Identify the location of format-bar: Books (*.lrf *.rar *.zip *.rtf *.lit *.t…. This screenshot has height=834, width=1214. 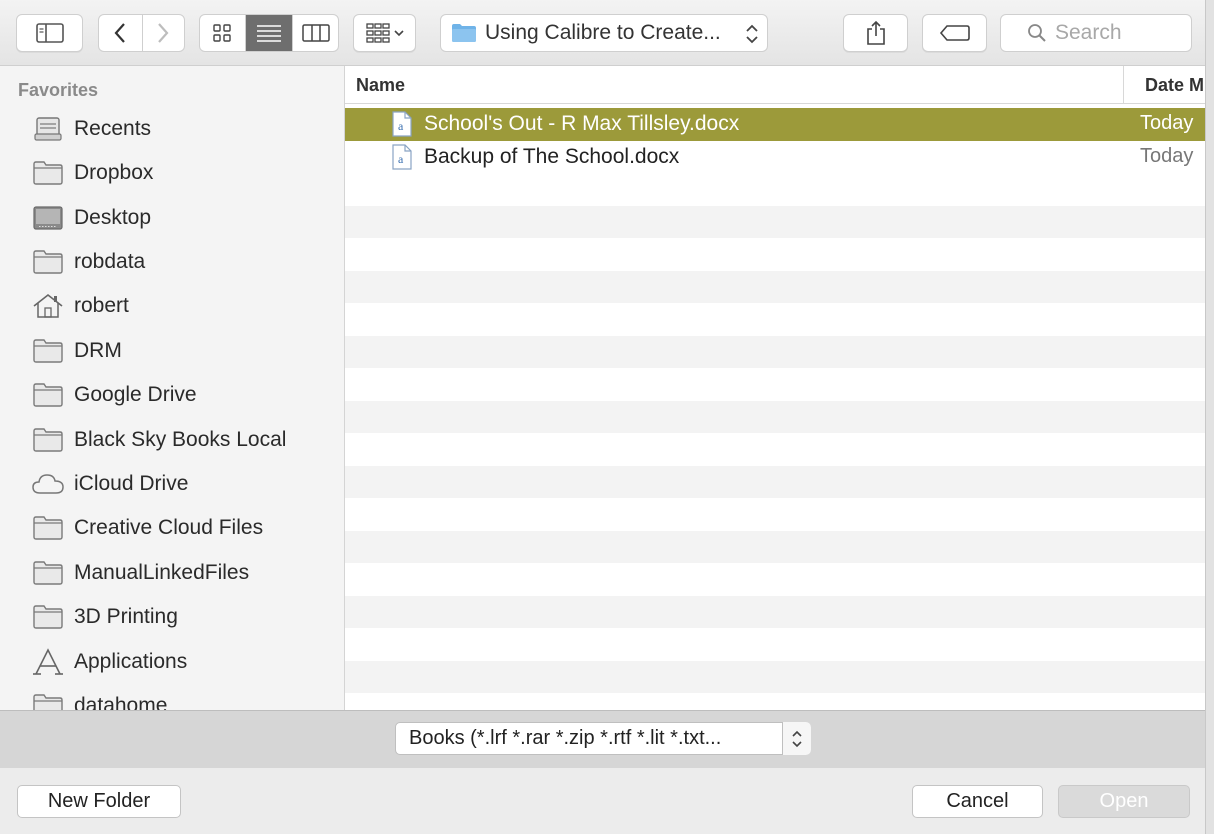
(602, 739).